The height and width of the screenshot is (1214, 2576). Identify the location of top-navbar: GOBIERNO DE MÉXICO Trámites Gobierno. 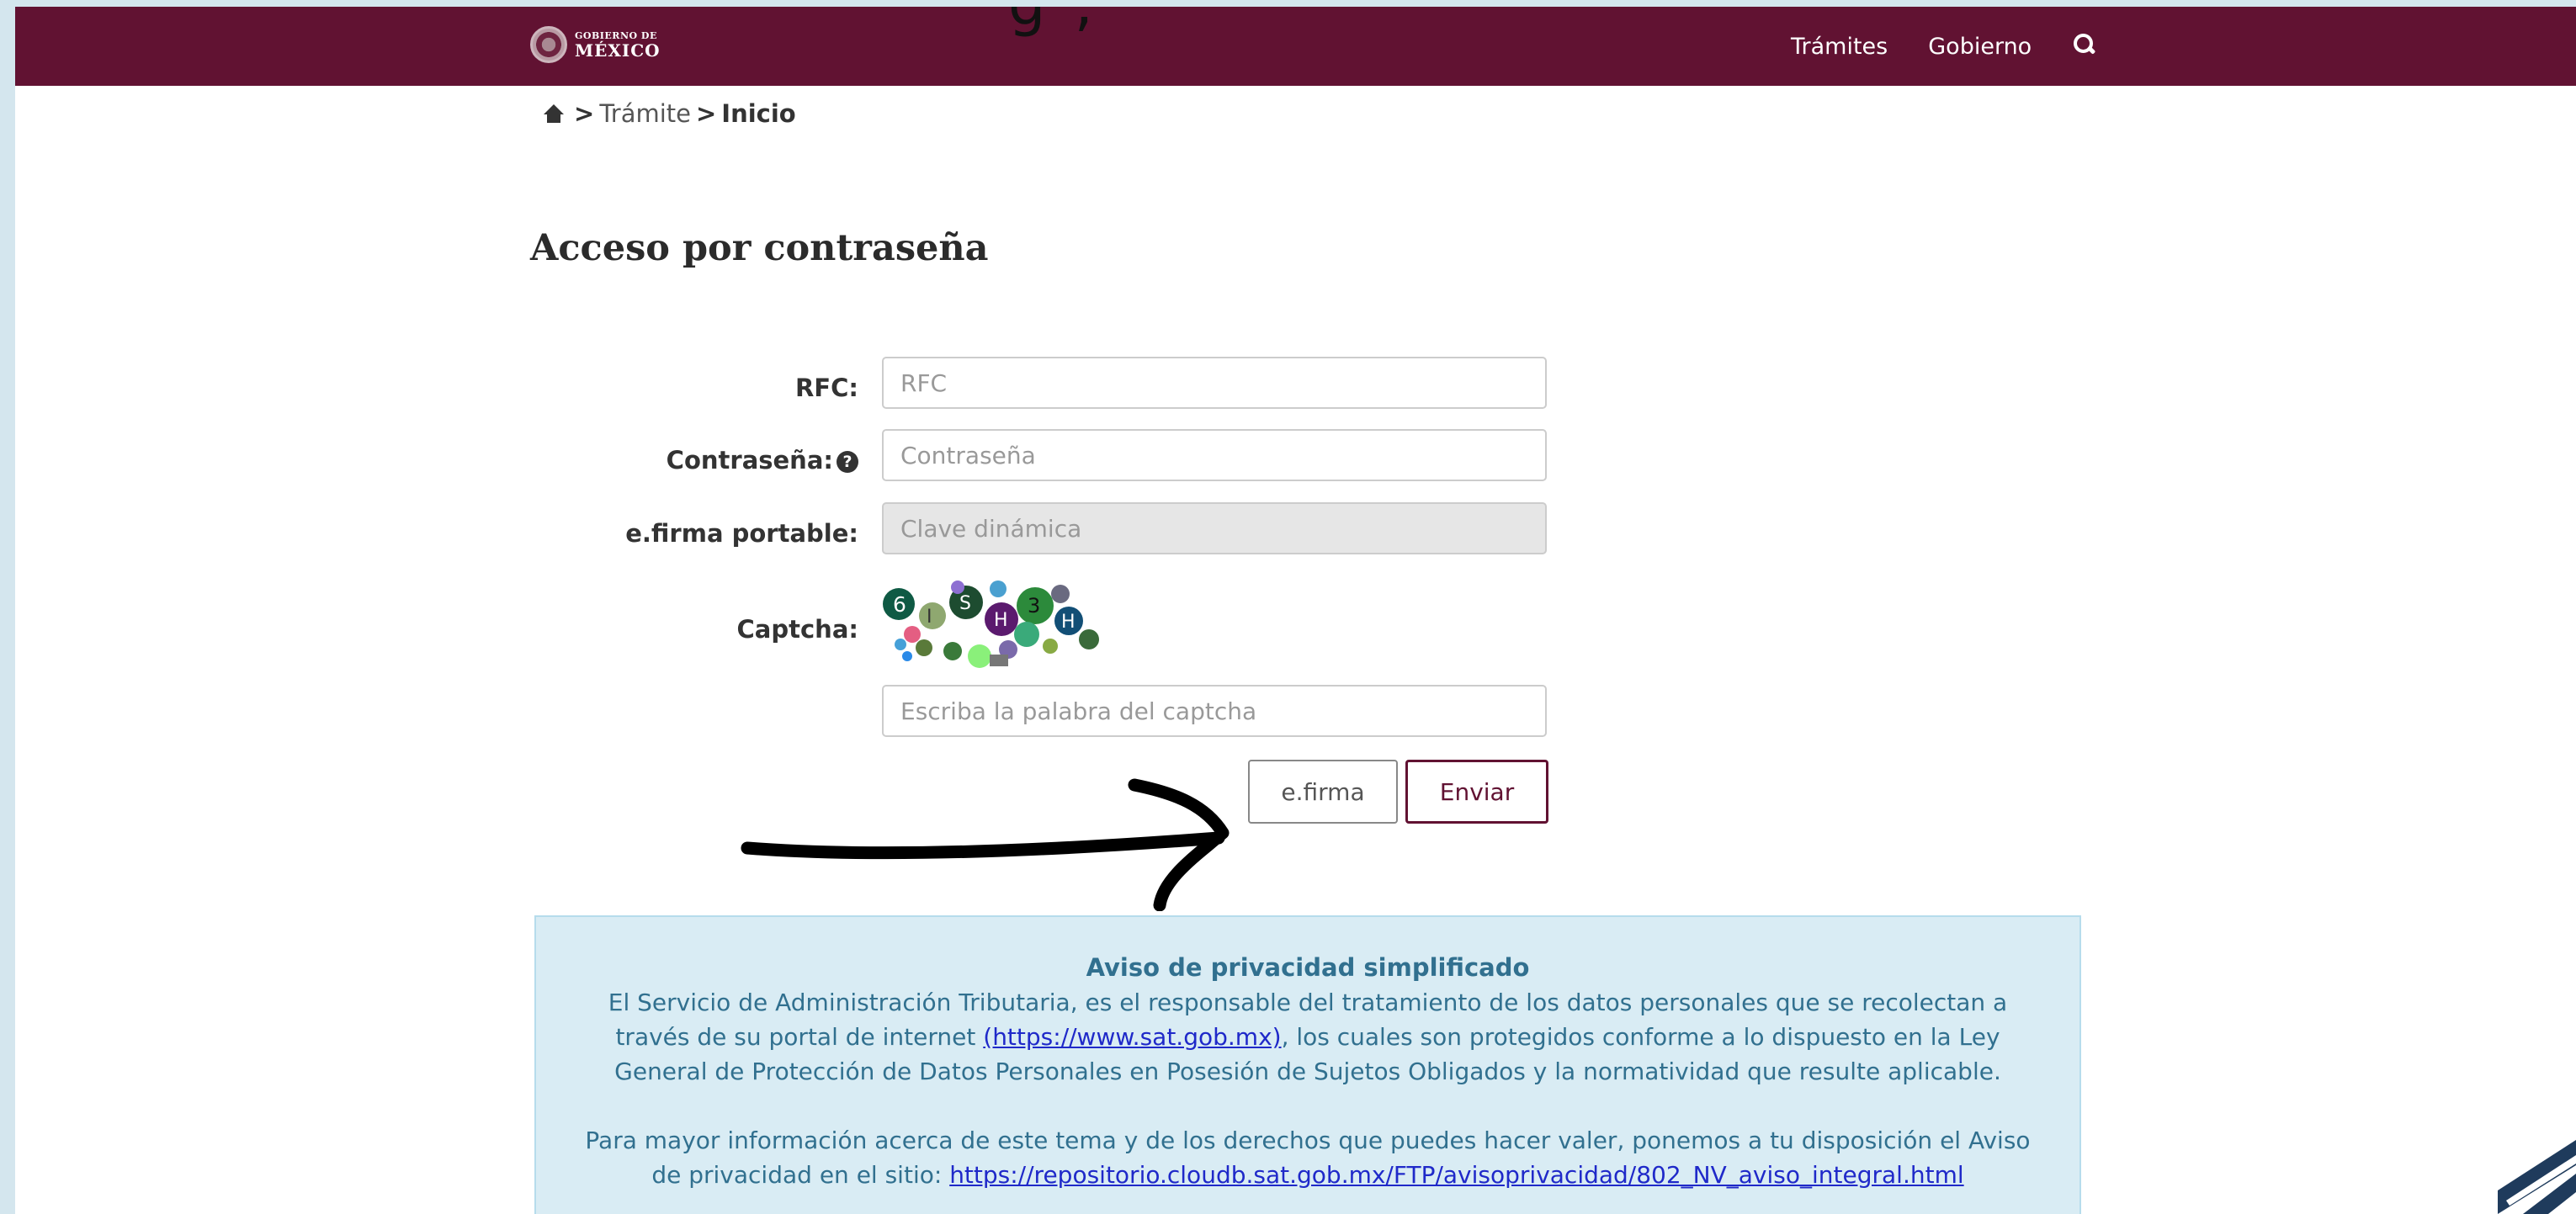
(1295, 46).